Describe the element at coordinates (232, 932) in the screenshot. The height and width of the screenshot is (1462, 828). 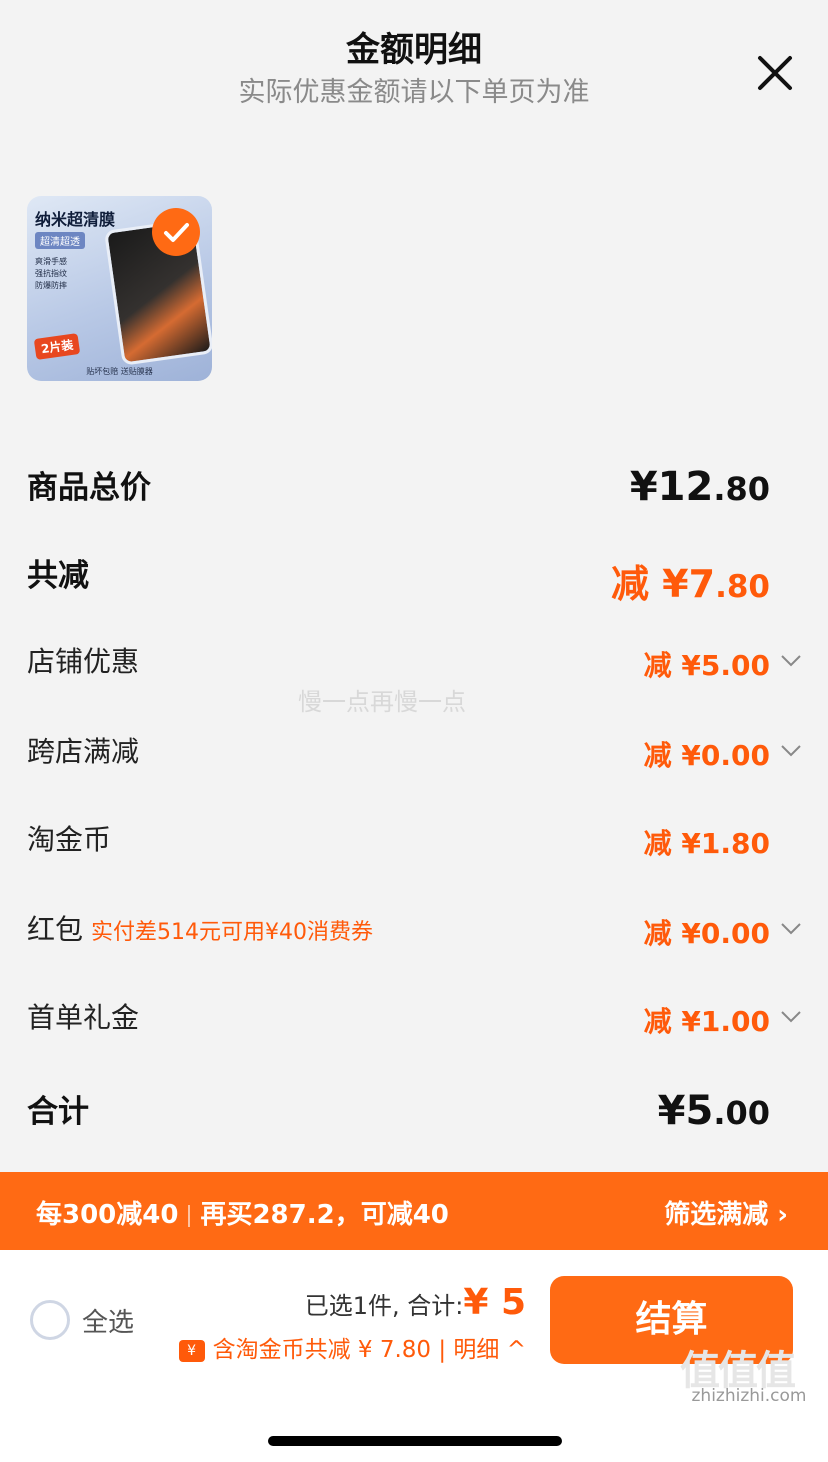
I see `red-packet-note: 实付差514元可用¥40消费券` at that location.